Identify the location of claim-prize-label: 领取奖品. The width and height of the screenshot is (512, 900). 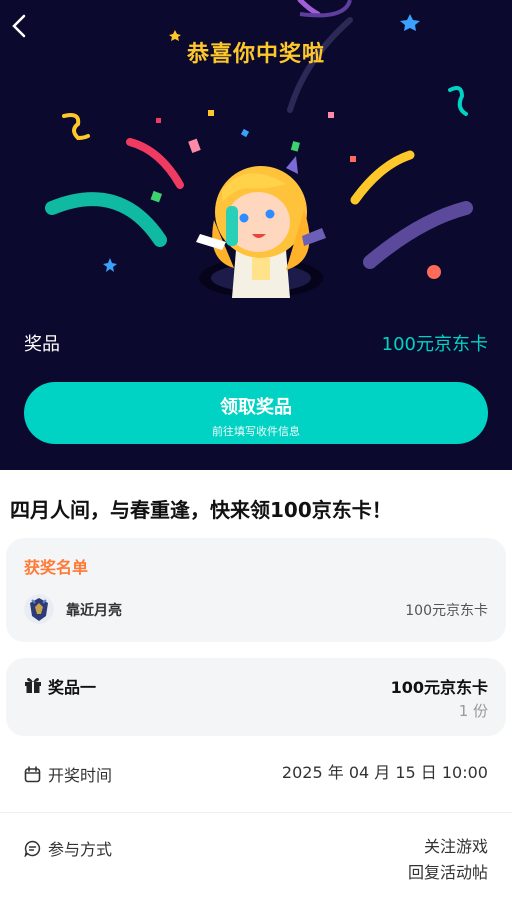
(256, 407).